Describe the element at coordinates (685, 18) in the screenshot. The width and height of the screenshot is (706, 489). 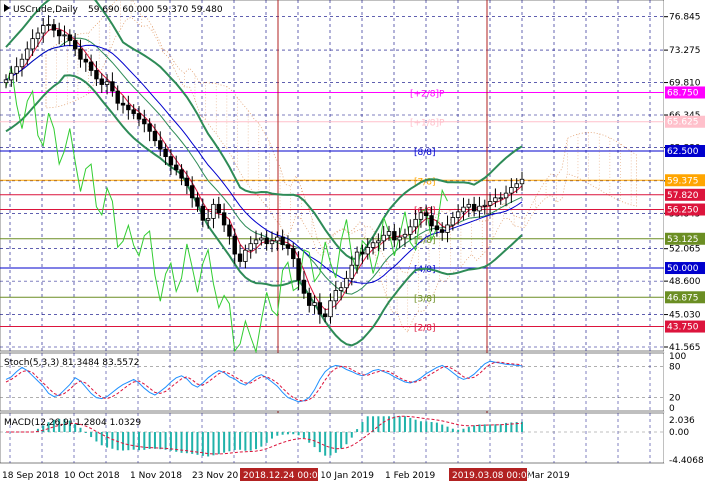
I see `price-tick-label: 76.845` at that location.